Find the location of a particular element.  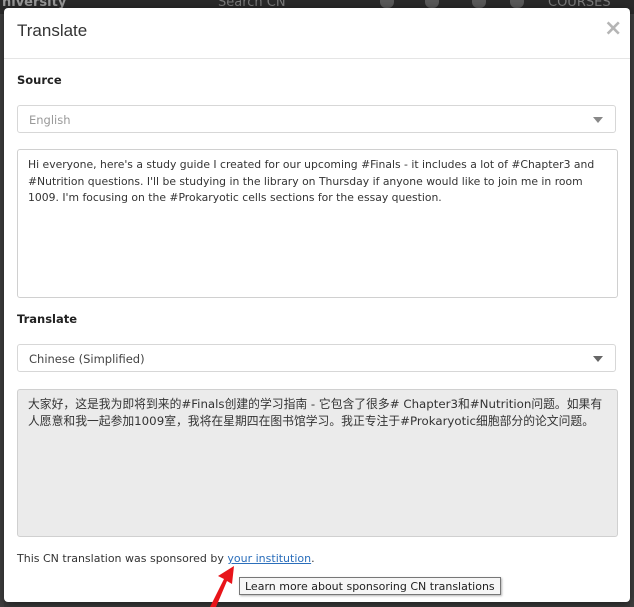

sponsor-prefix: This CN translation was sponsored by is located at coordinates (122, 558).